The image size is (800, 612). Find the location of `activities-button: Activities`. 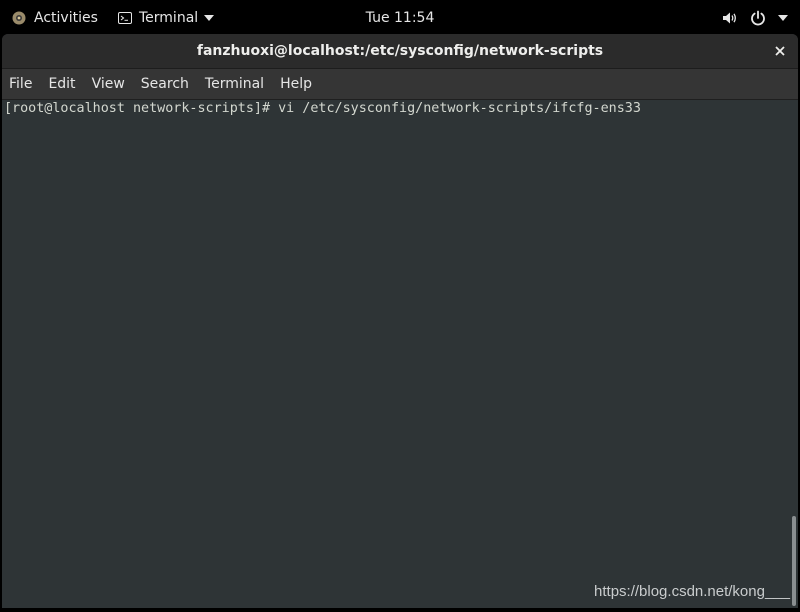

activities-button: Activities is located at coordinates (55, 18).